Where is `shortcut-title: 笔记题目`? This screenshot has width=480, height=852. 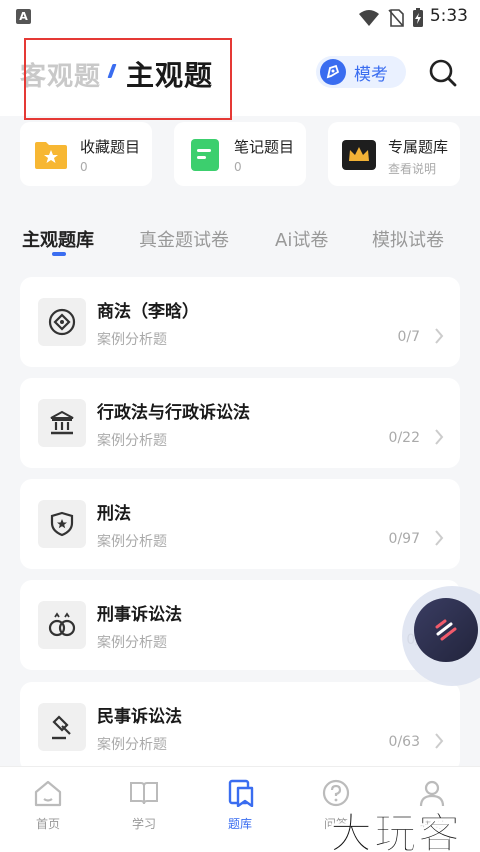 shortcut-title: 笔记题目 is located at coordinates (264, 147).